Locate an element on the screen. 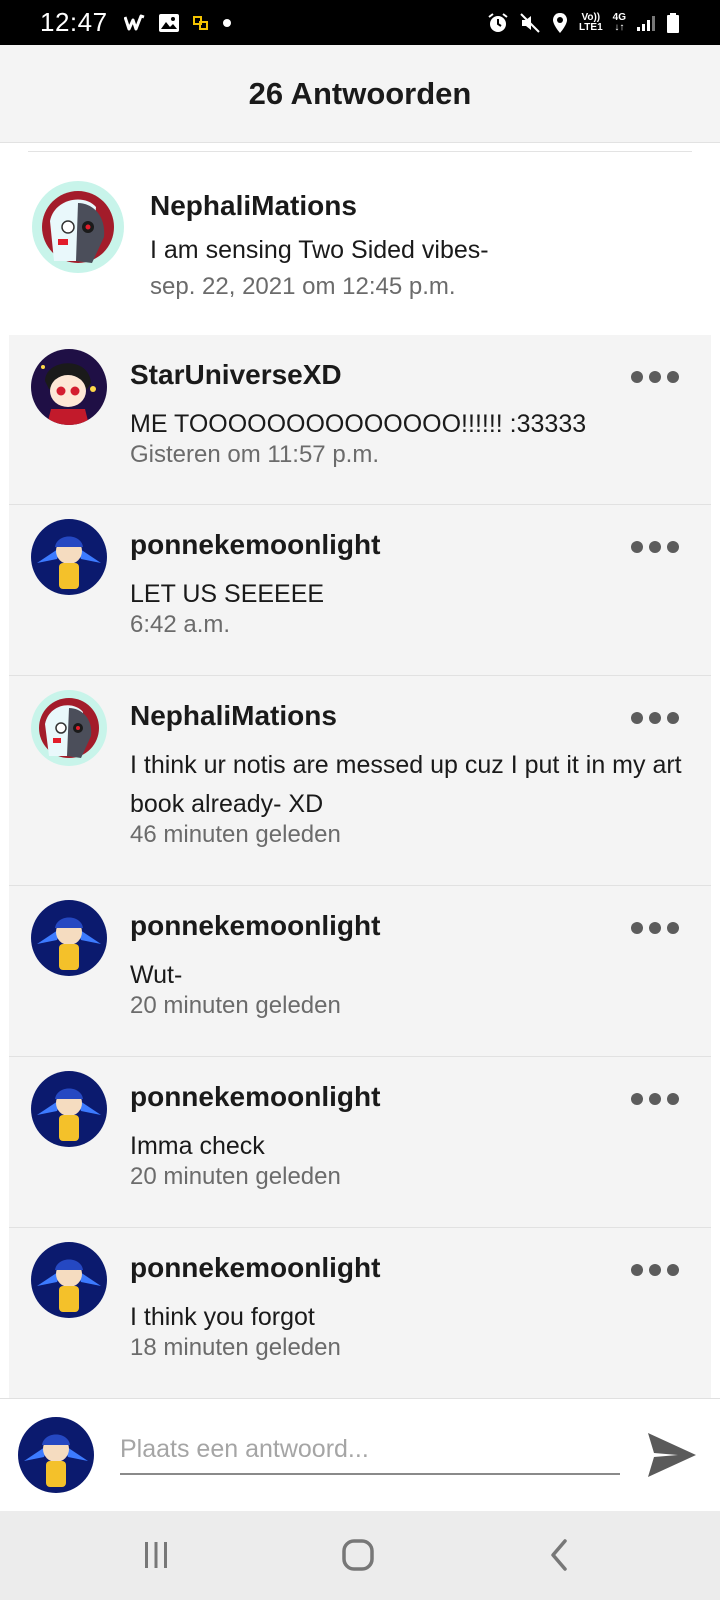 Image resolution: width=720 pixels, height=1600 pixels. gallery-icon is located at coordinates (169, 23).